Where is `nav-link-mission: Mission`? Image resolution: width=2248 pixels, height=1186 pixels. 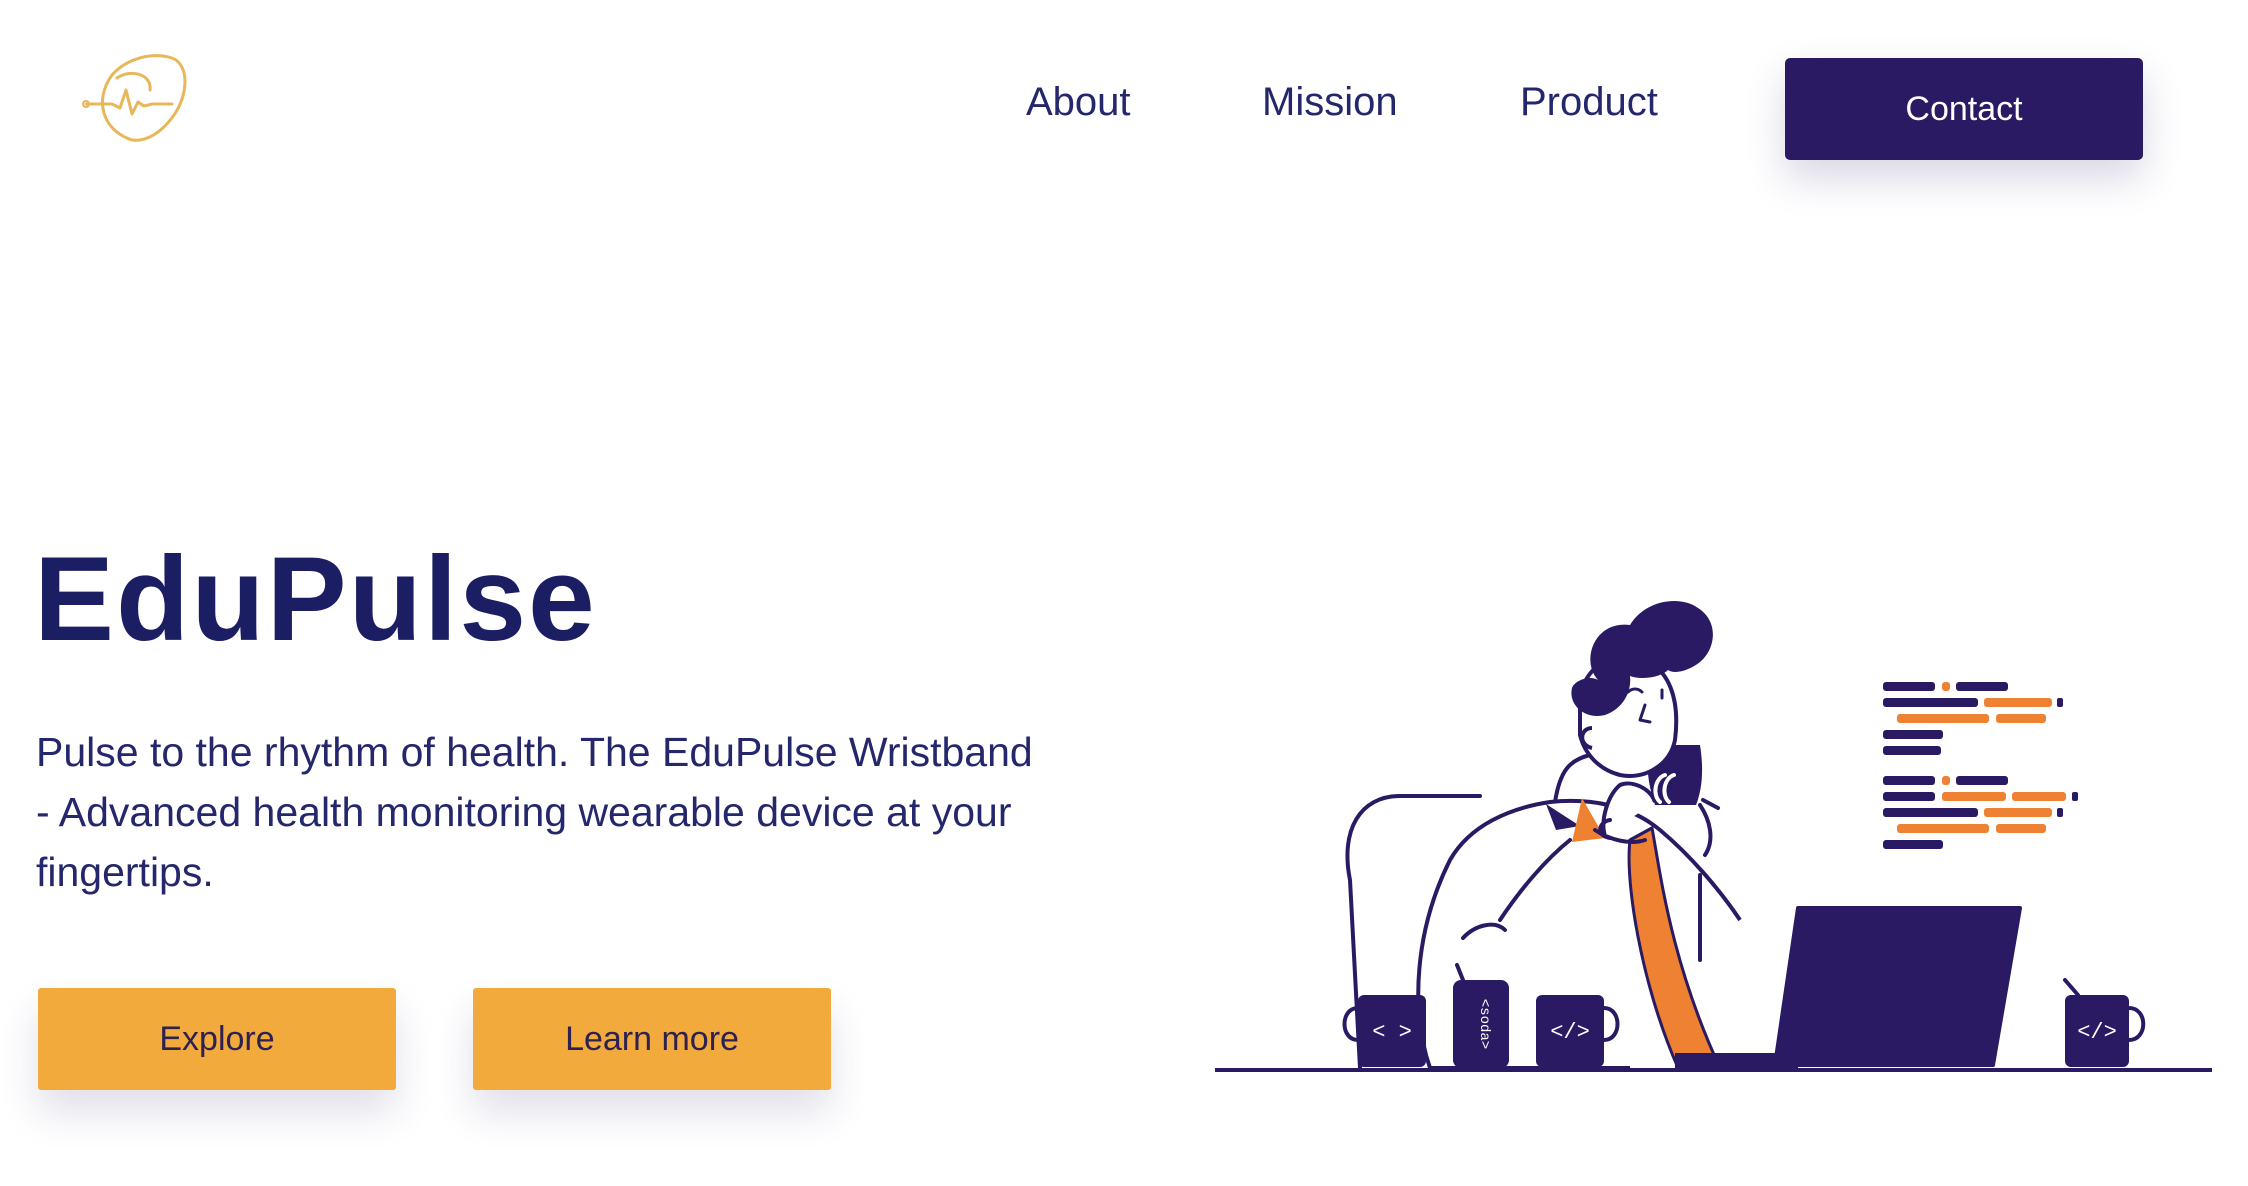
nav-link-mission: Mission is located at coordinates (1330, 102).